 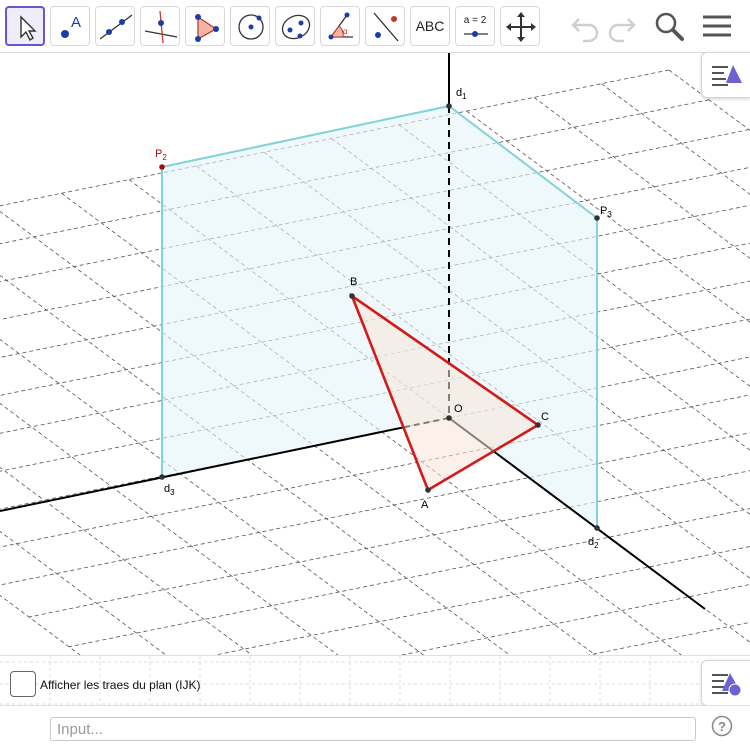 I want to click on perpendicular-line-icon, so click(x=161, y=27).